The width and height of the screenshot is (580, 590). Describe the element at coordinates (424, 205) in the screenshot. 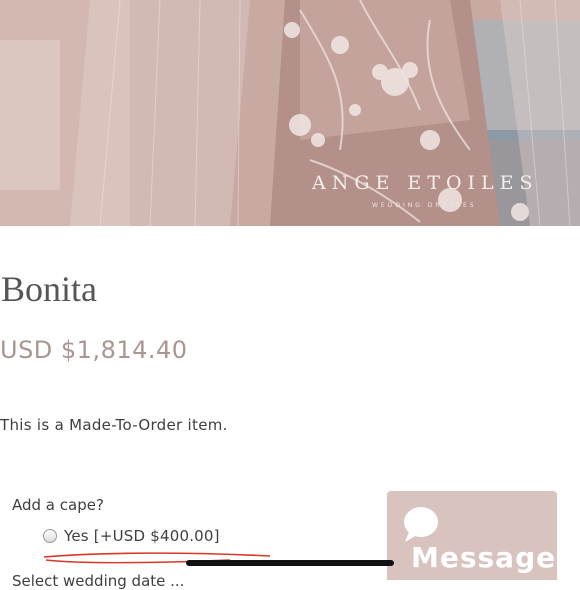

I see `brand-tagline: WEDDING DRESSES` at that location.